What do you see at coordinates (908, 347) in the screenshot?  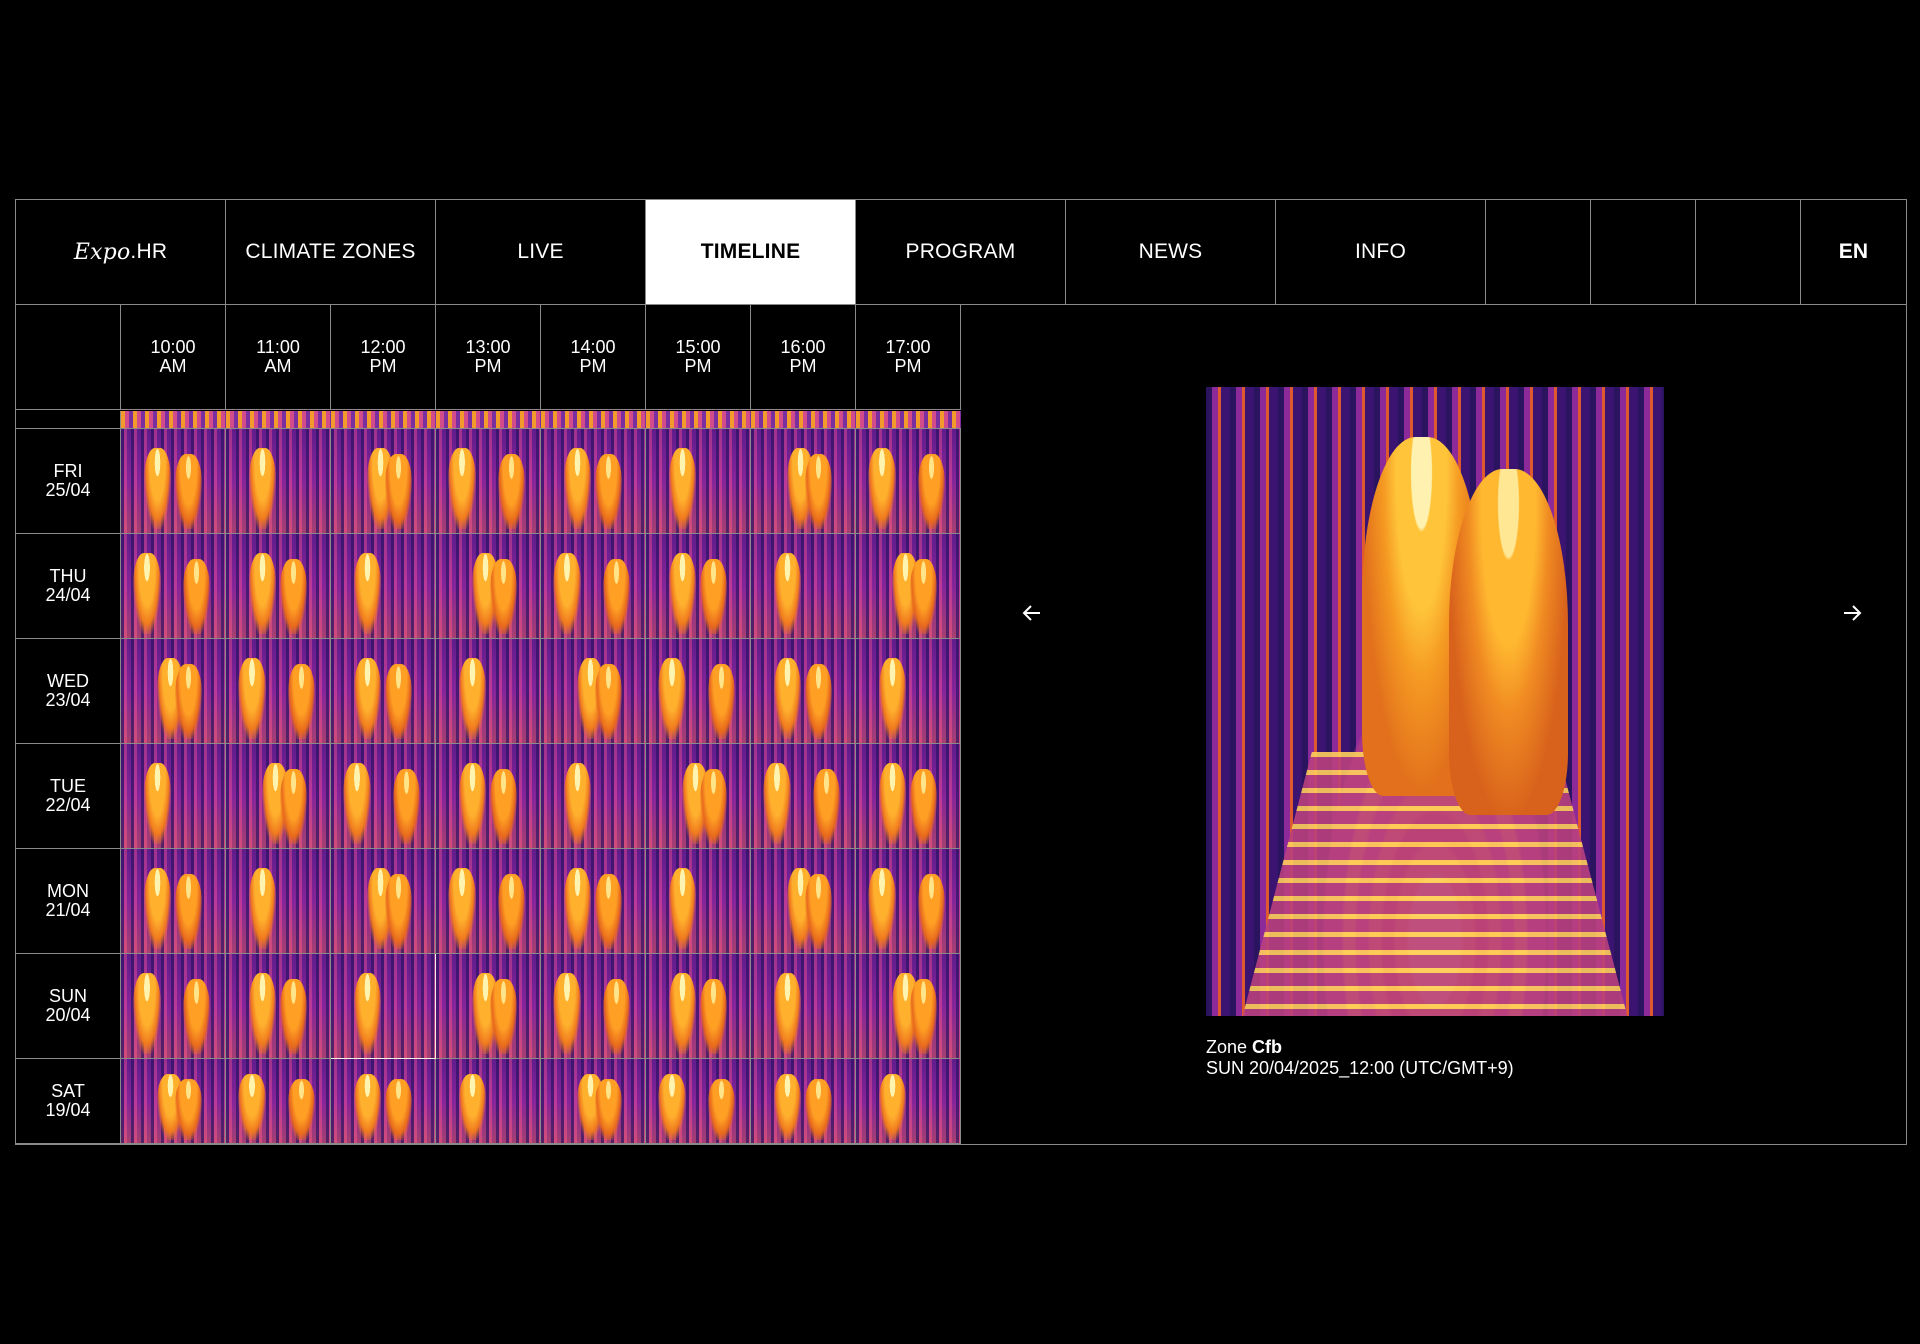 I see `time-label: 17:00` at bounding box center [908, 347].